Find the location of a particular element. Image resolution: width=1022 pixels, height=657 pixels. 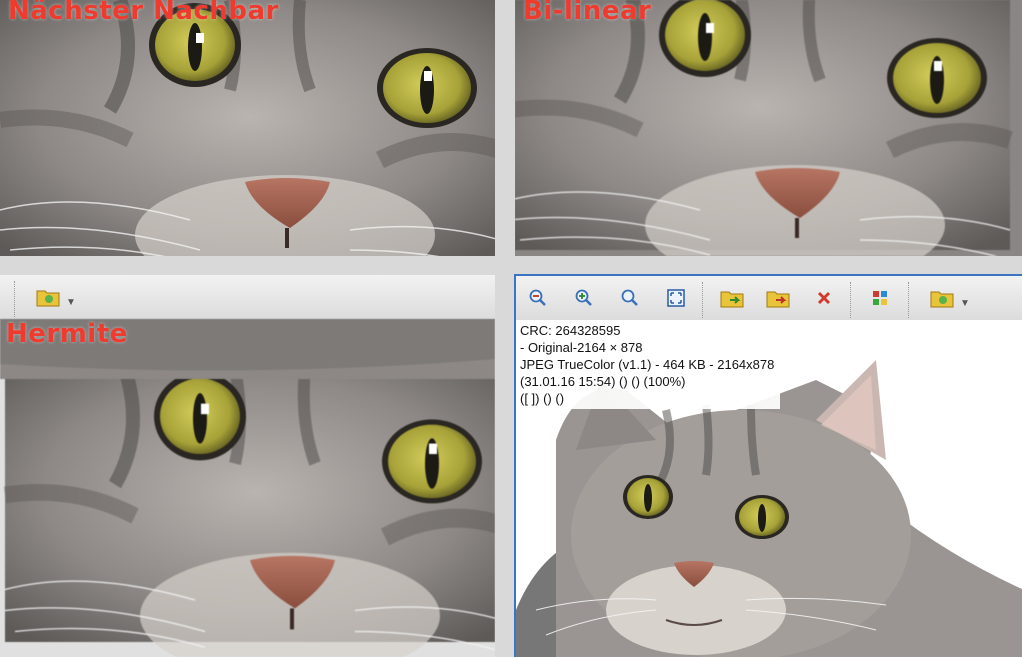

color-palette-icon is located at coordinates (880, 298).